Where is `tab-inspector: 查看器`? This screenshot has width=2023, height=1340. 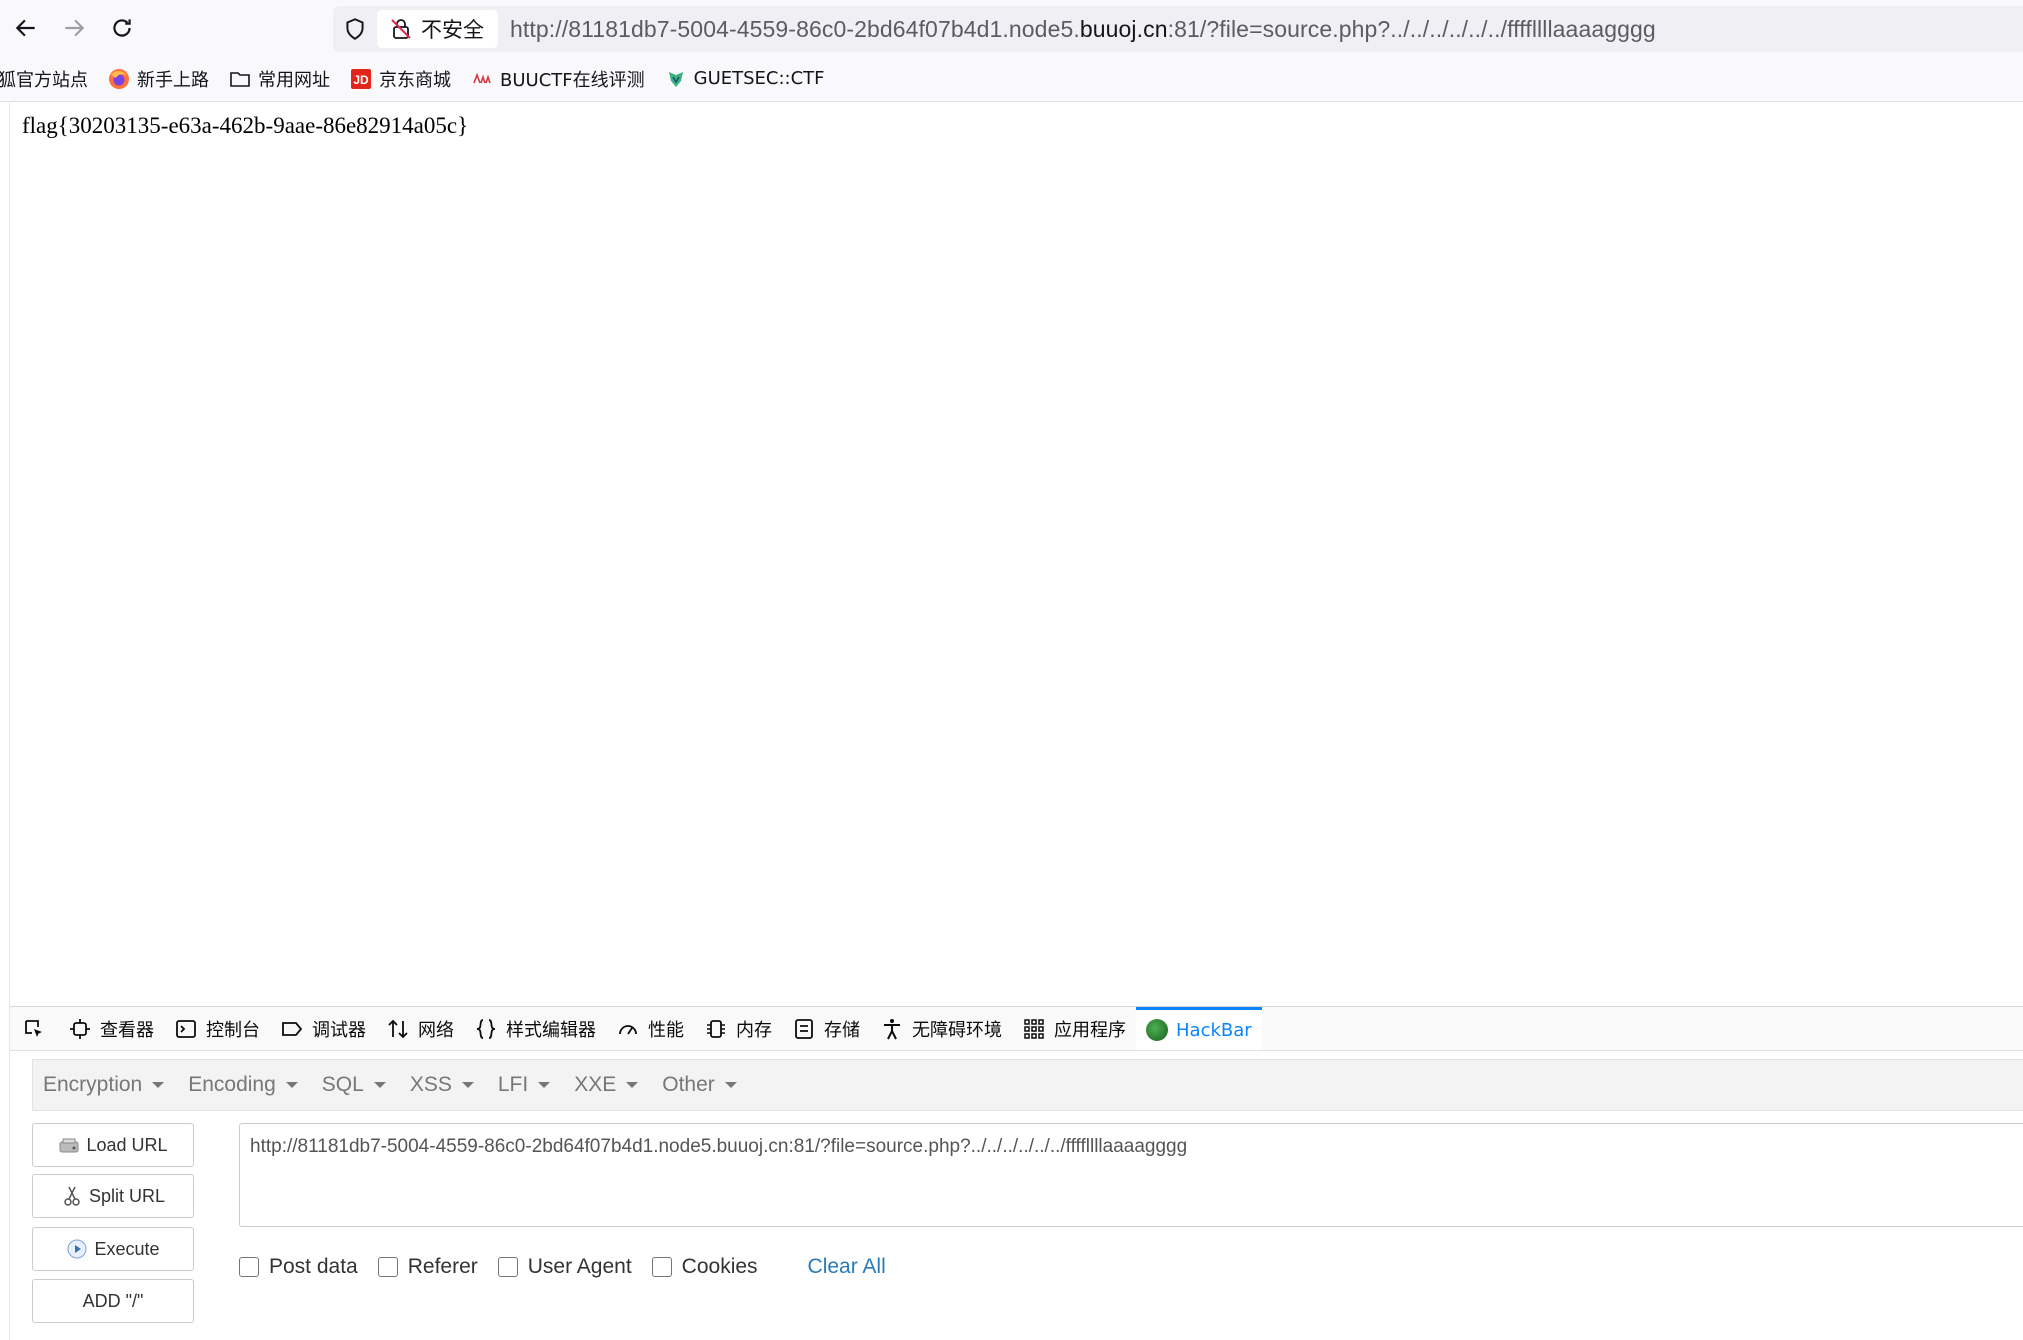
tab-inspector: 查看器 is located at coordinates (111, 1028).